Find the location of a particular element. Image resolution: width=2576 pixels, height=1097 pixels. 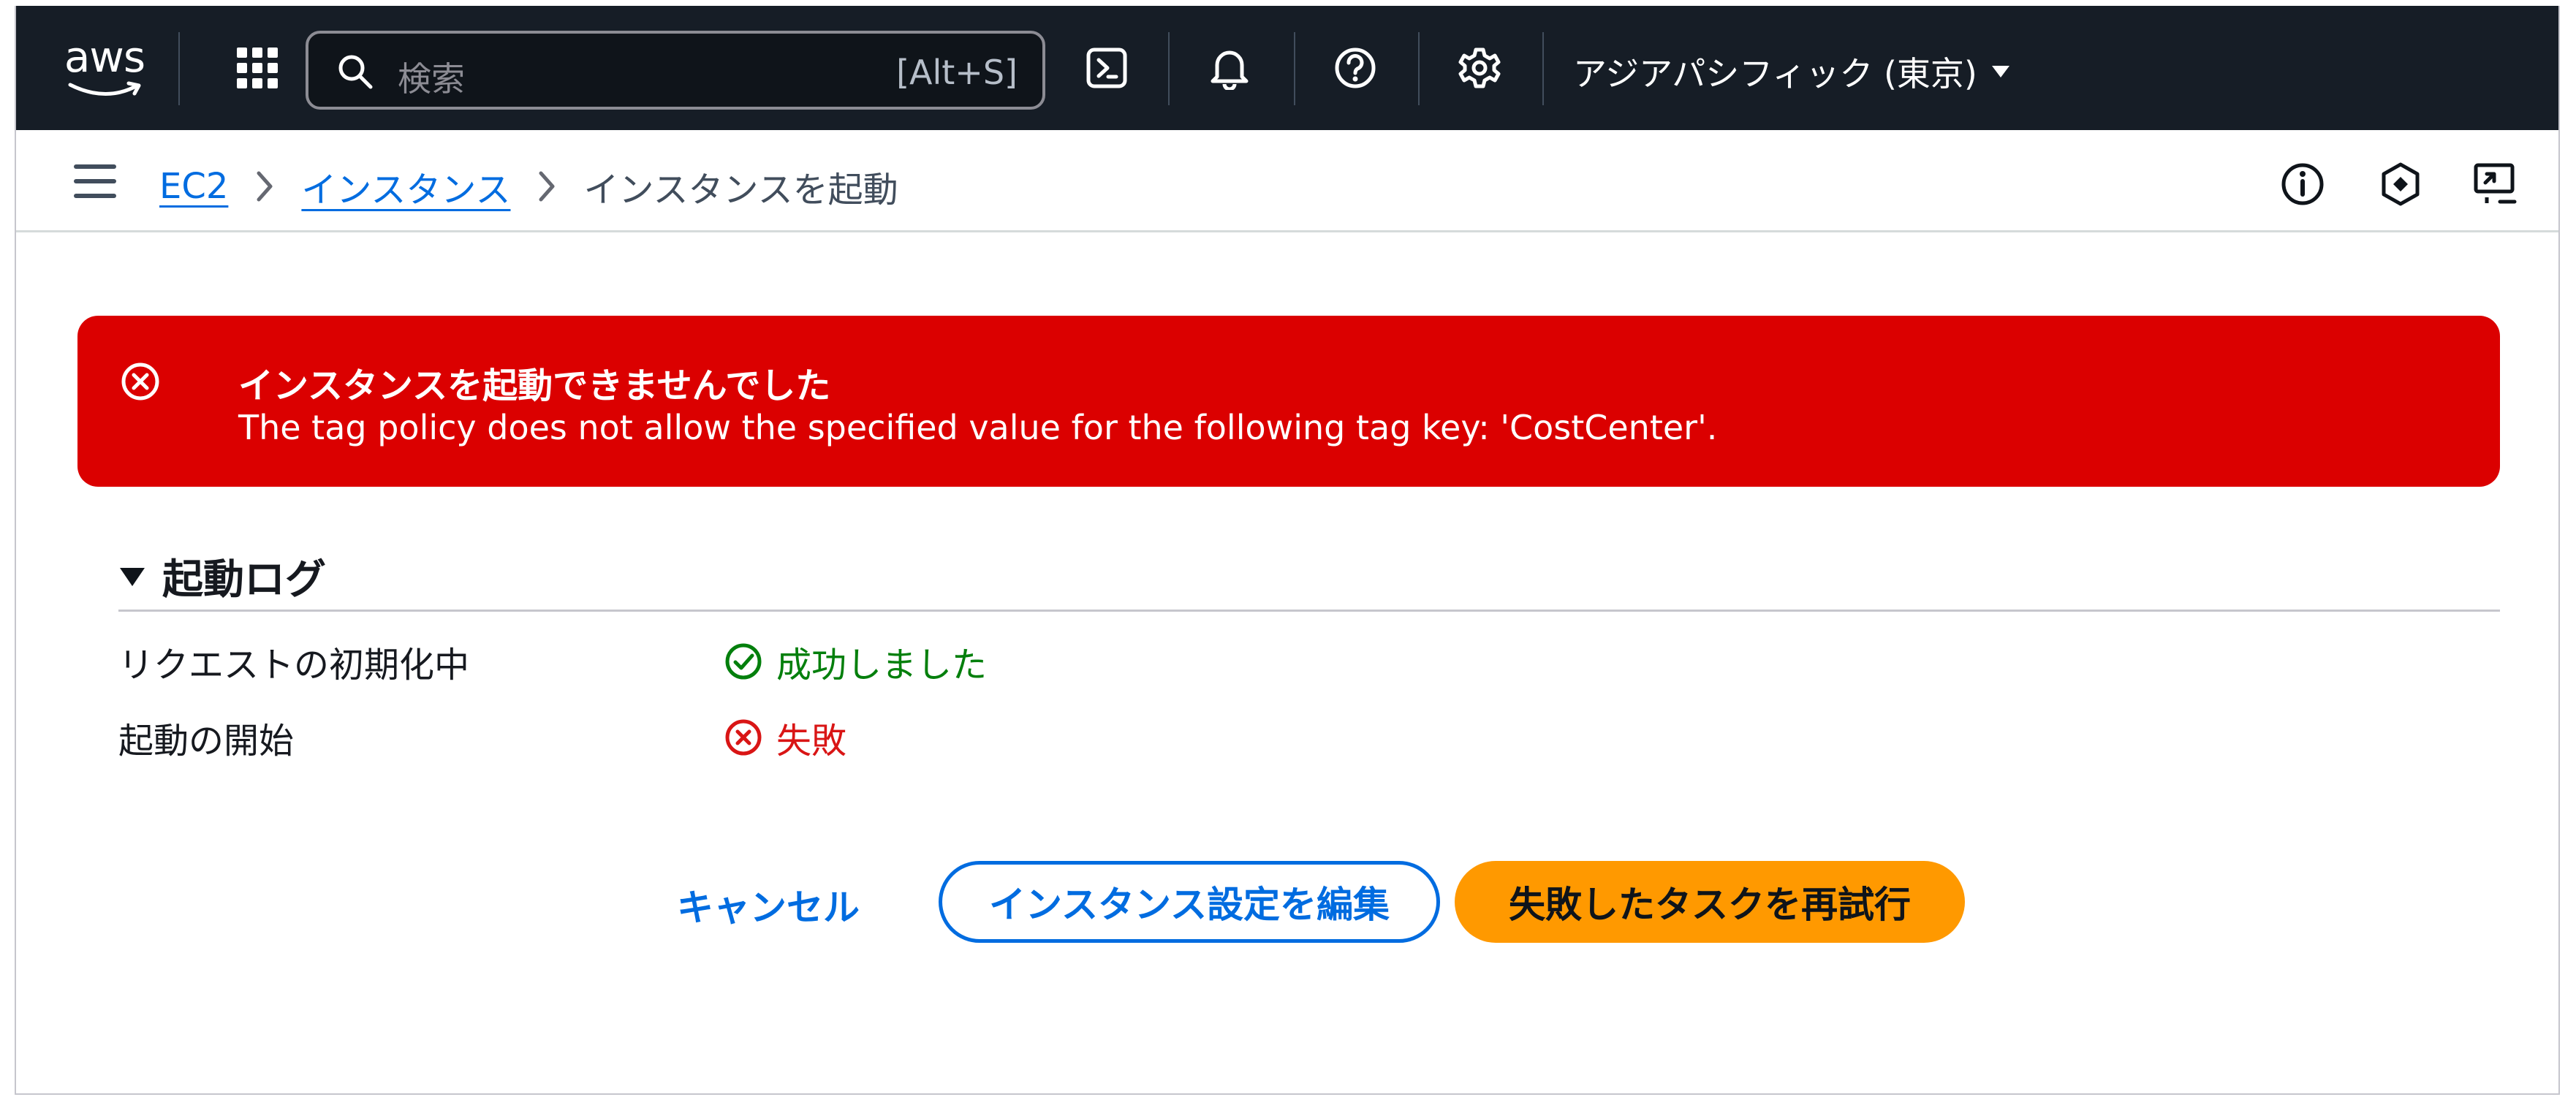

feedback-screen-icon is located at coordinates (2495, 184).